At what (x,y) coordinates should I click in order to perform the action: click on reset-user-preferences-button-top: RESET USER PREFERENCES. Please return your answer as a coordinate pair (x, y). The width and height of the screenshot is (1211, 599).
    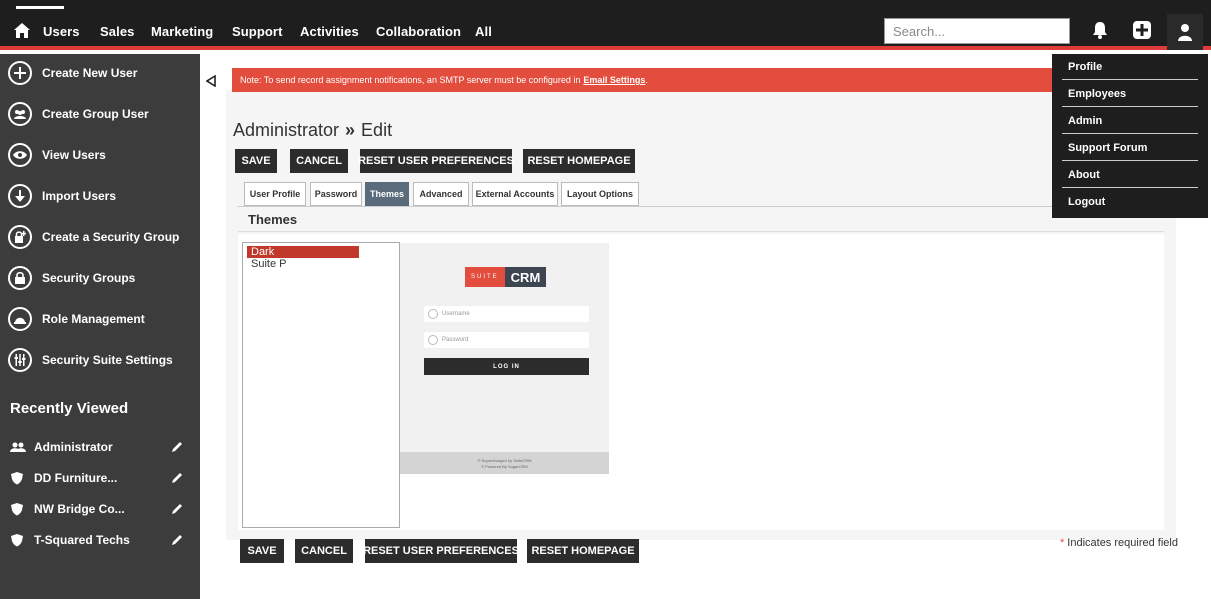
    Looking at the image, I should click on (436, 161).